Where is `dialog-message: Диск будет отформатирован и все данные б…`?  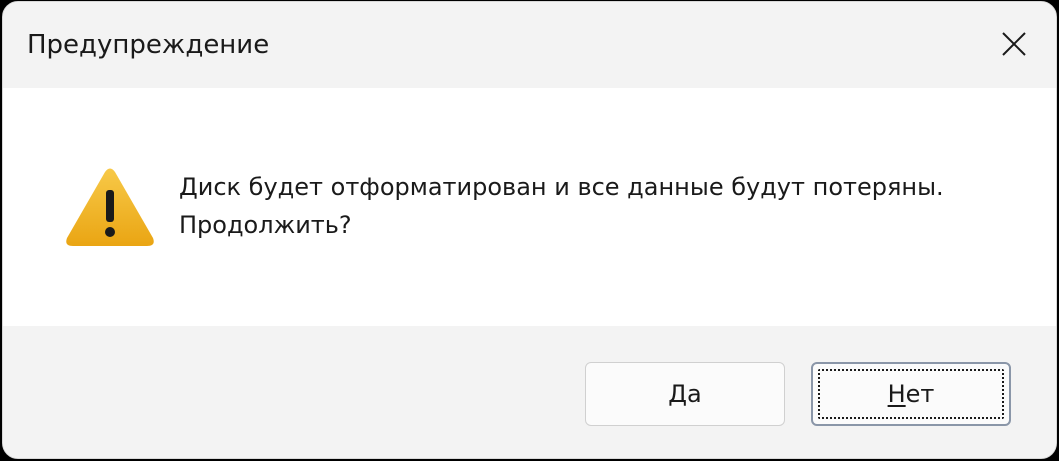
dialog-message: Диск будет отформатирован и все данные б… is located at coordinates (561, 206).